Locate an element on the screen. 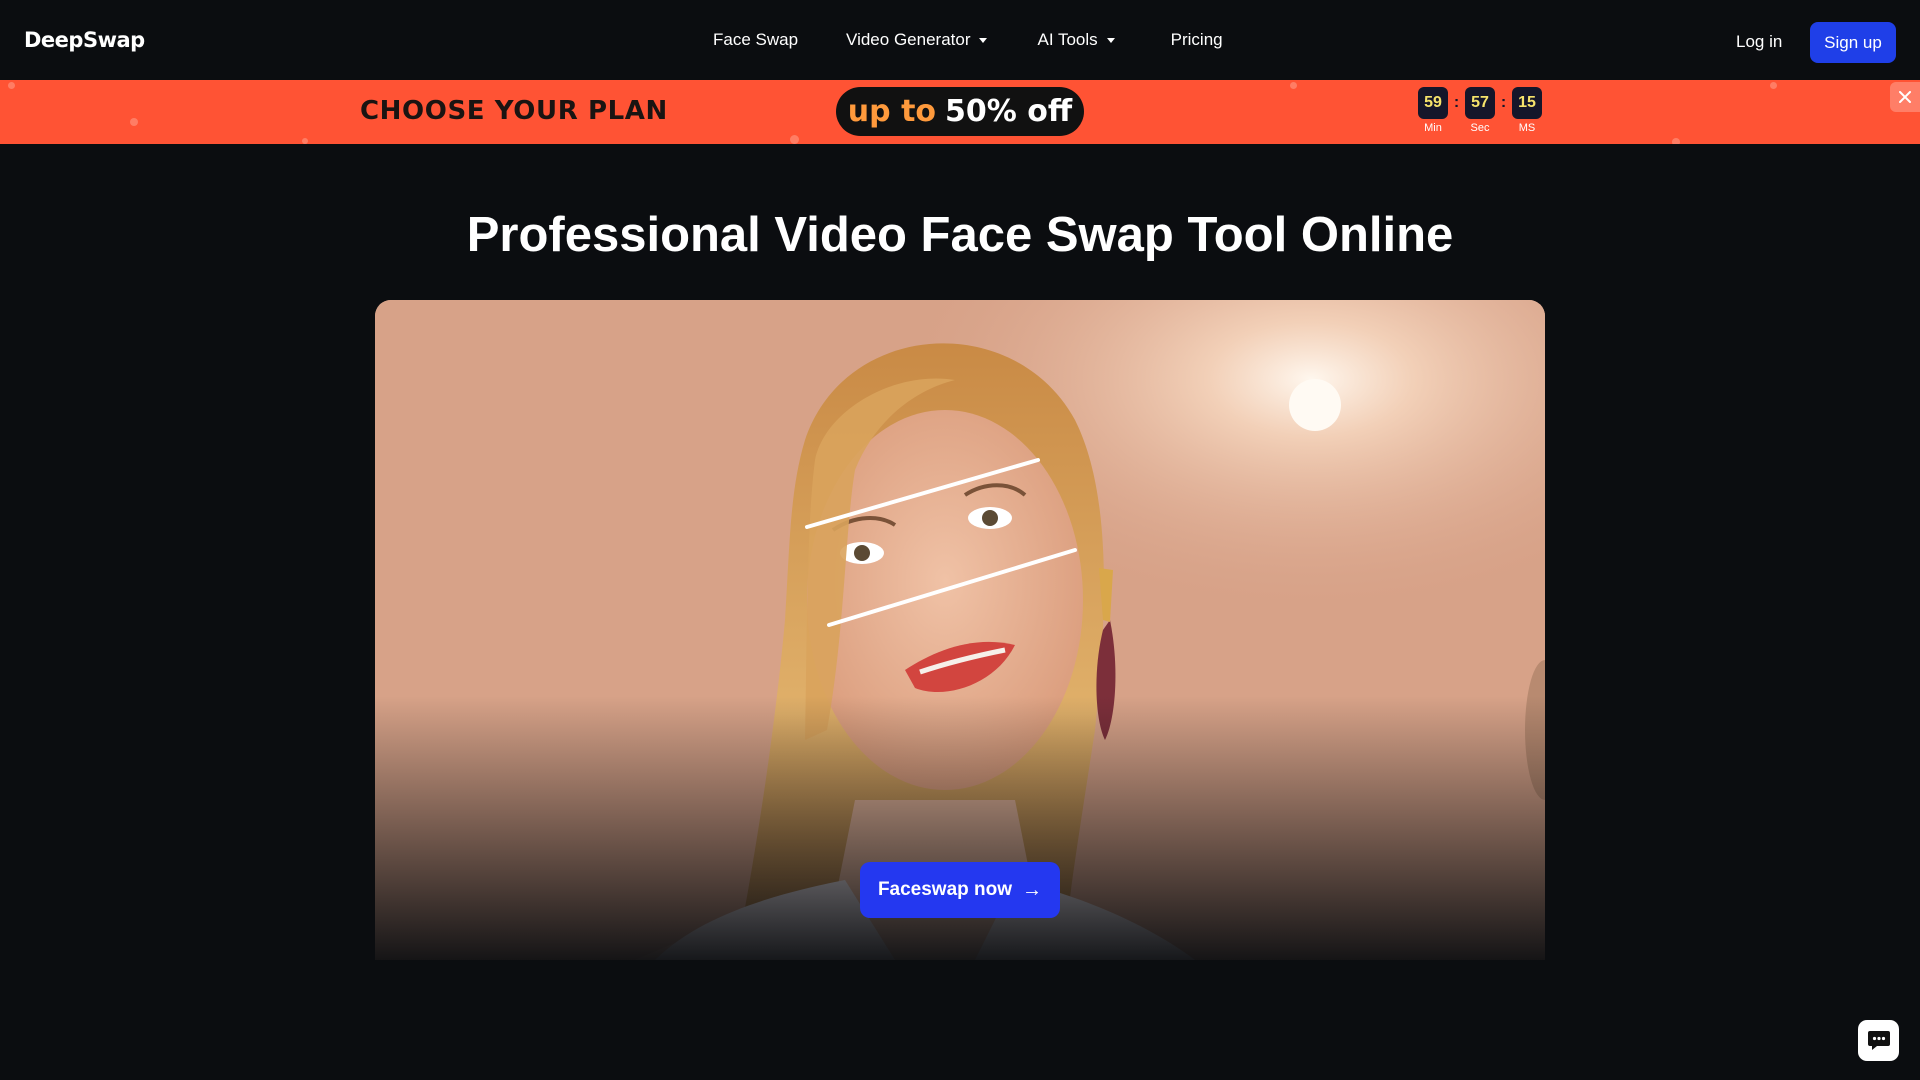 The height and width of the screenshot is (1080, 1920). discount-amount: 50% off is located at coordinates (1009, 111).